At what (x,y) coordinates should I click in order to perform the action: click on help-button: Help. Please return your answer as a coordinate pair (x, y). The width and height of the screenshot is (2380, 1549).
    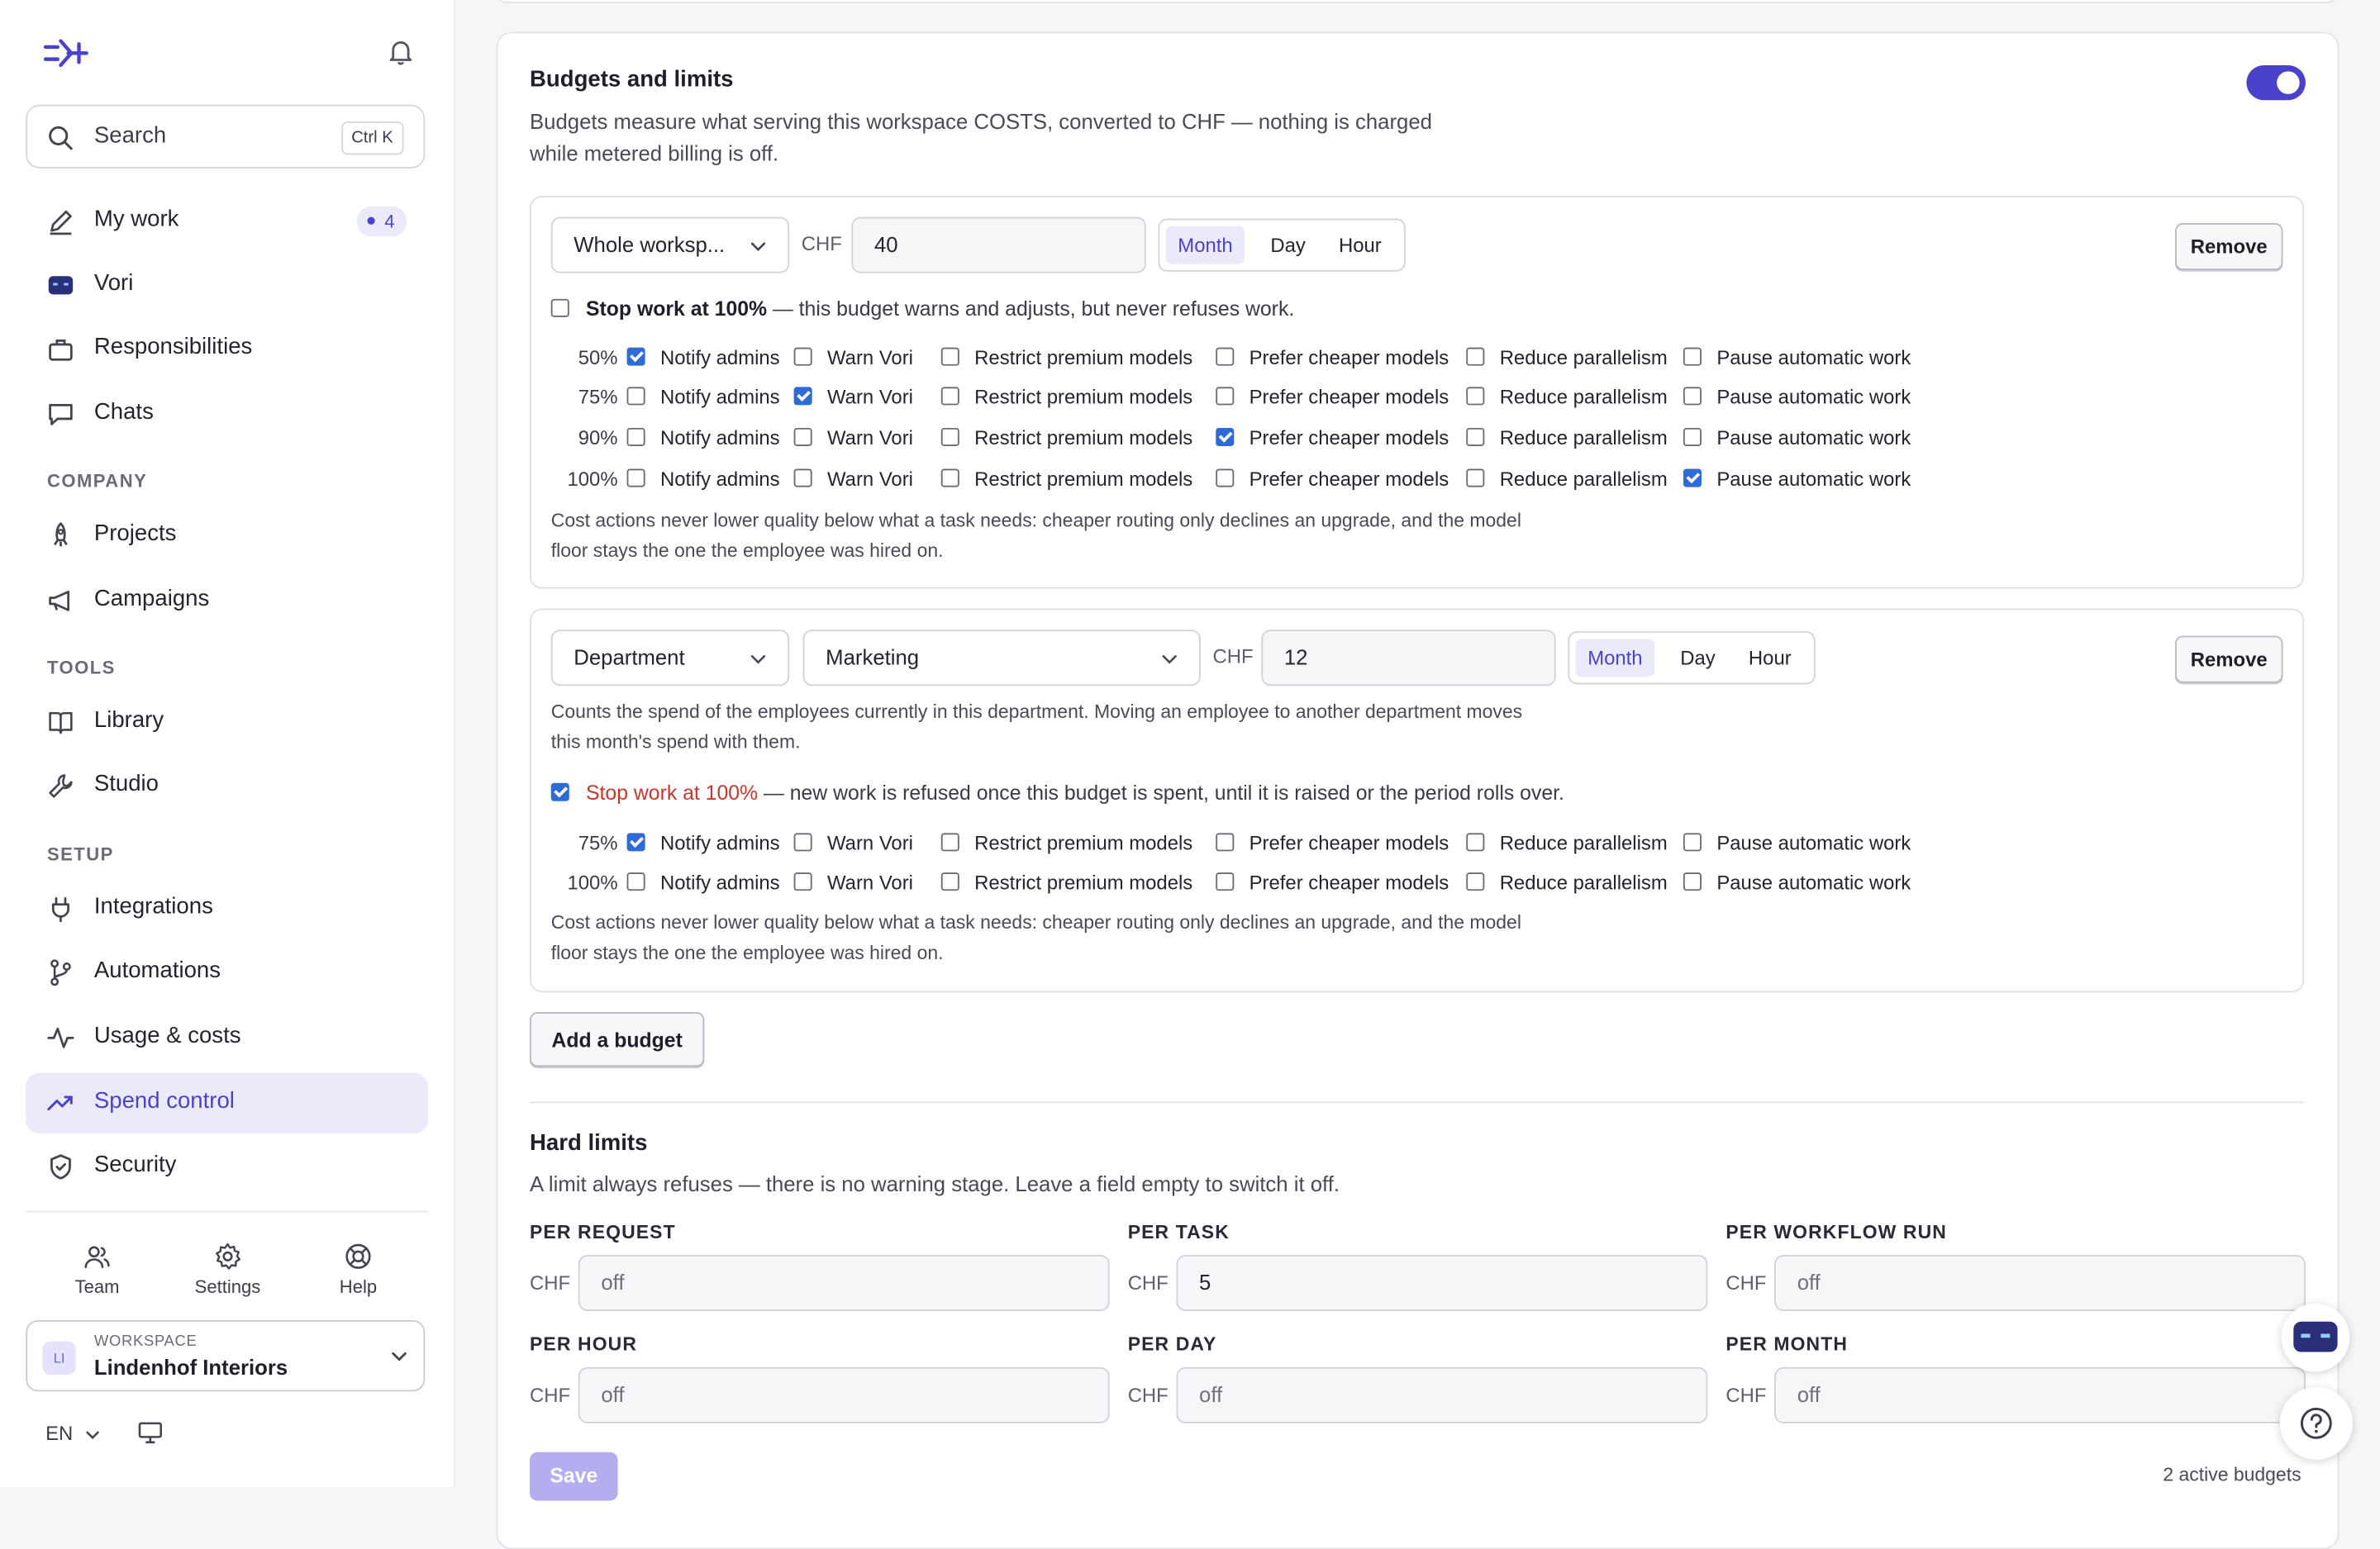
    Looking at the image, I should click on (358, 1269).